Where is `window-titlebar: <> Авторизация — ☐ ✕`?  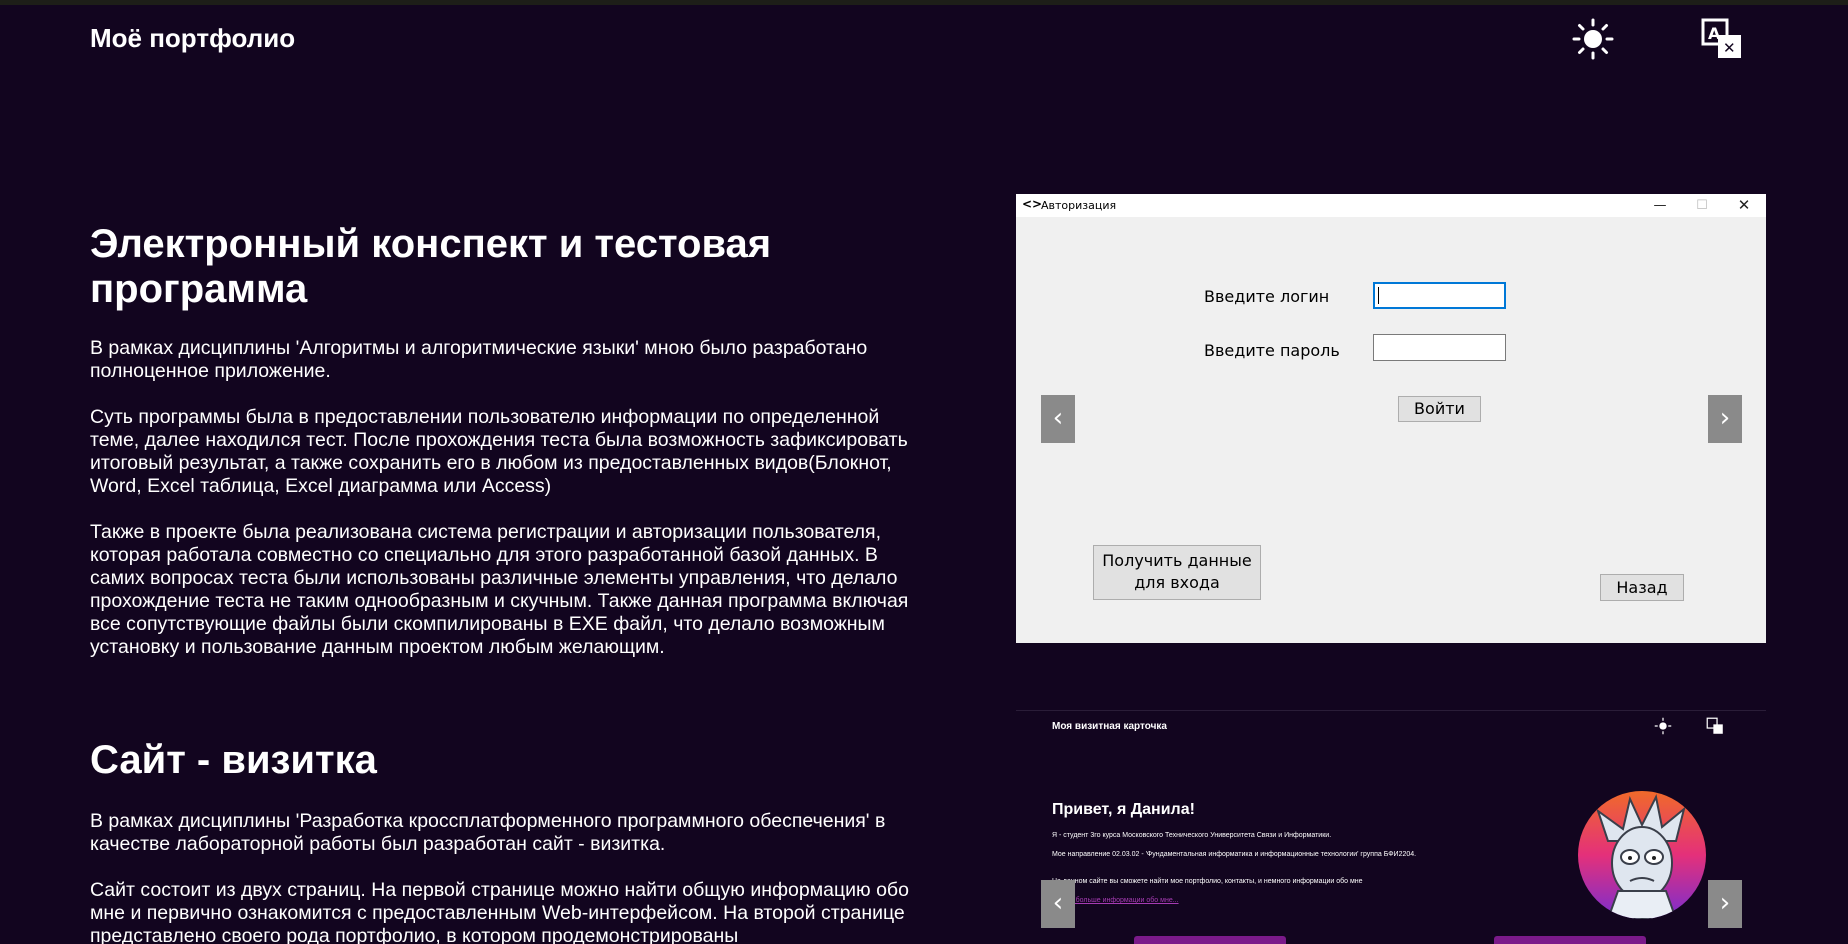
window-titlebar: <> Авторизация — ☐ ✕ is located at coordinates (1391, 205).